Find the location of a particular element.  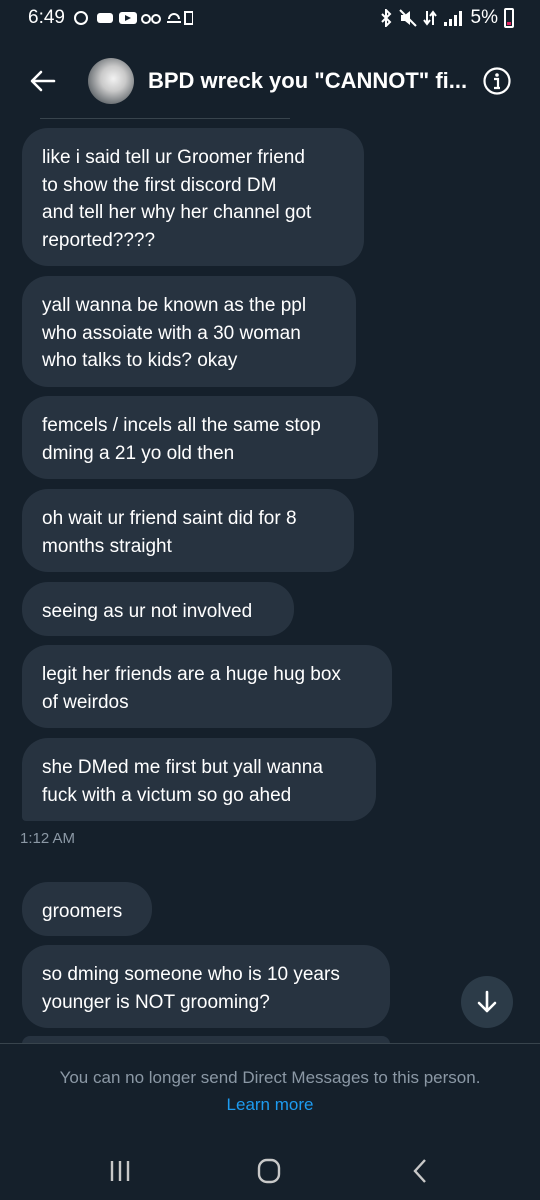

learn-more-link: Learn more is located at coordinates (270, 1104).